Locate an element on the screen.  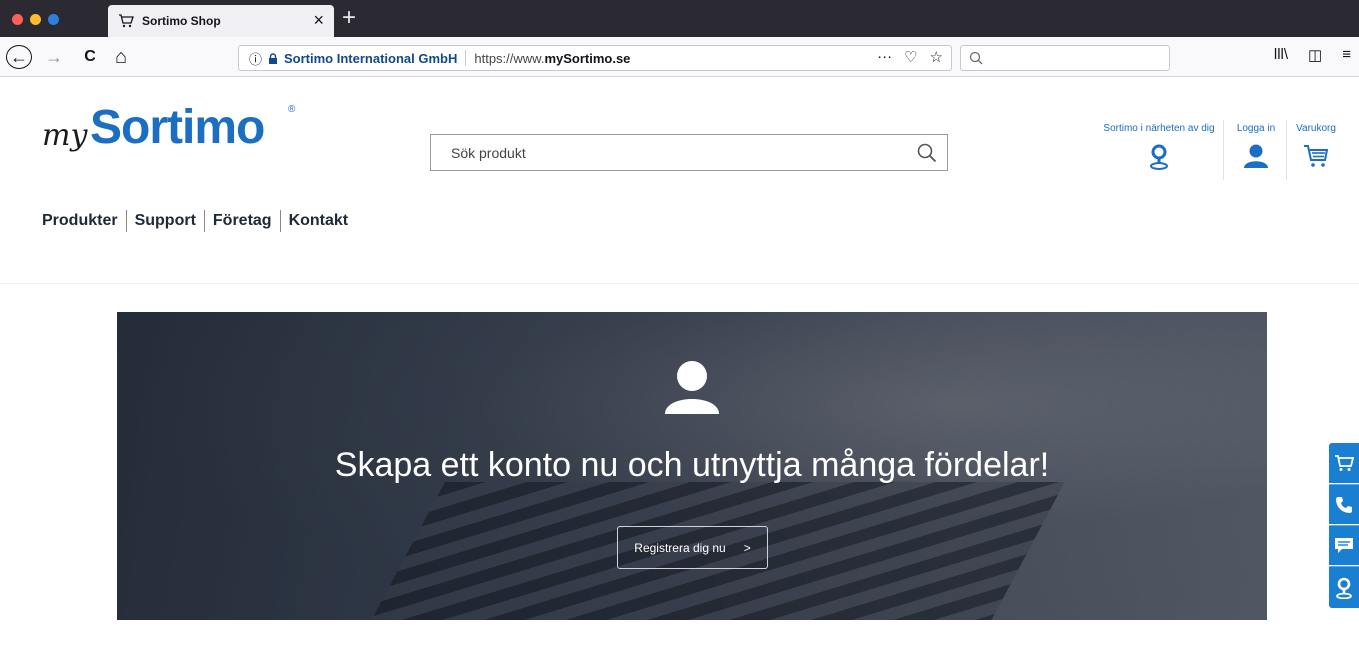
header-link-nearby: Sortimo i närheten av dig is located at coordinates (1159, 153).